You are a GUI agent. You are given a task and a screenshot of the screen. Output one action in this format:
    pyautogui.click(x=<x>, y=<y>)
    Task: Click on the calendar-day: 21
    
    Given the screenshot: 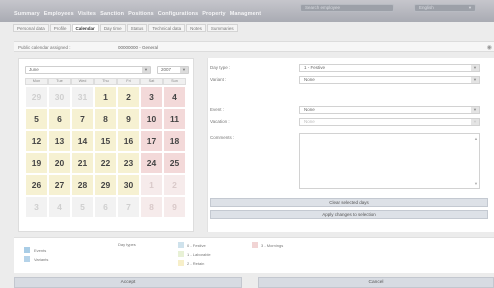 What is the action you would take?
    pyautogui.click(x=82, y=163)
    